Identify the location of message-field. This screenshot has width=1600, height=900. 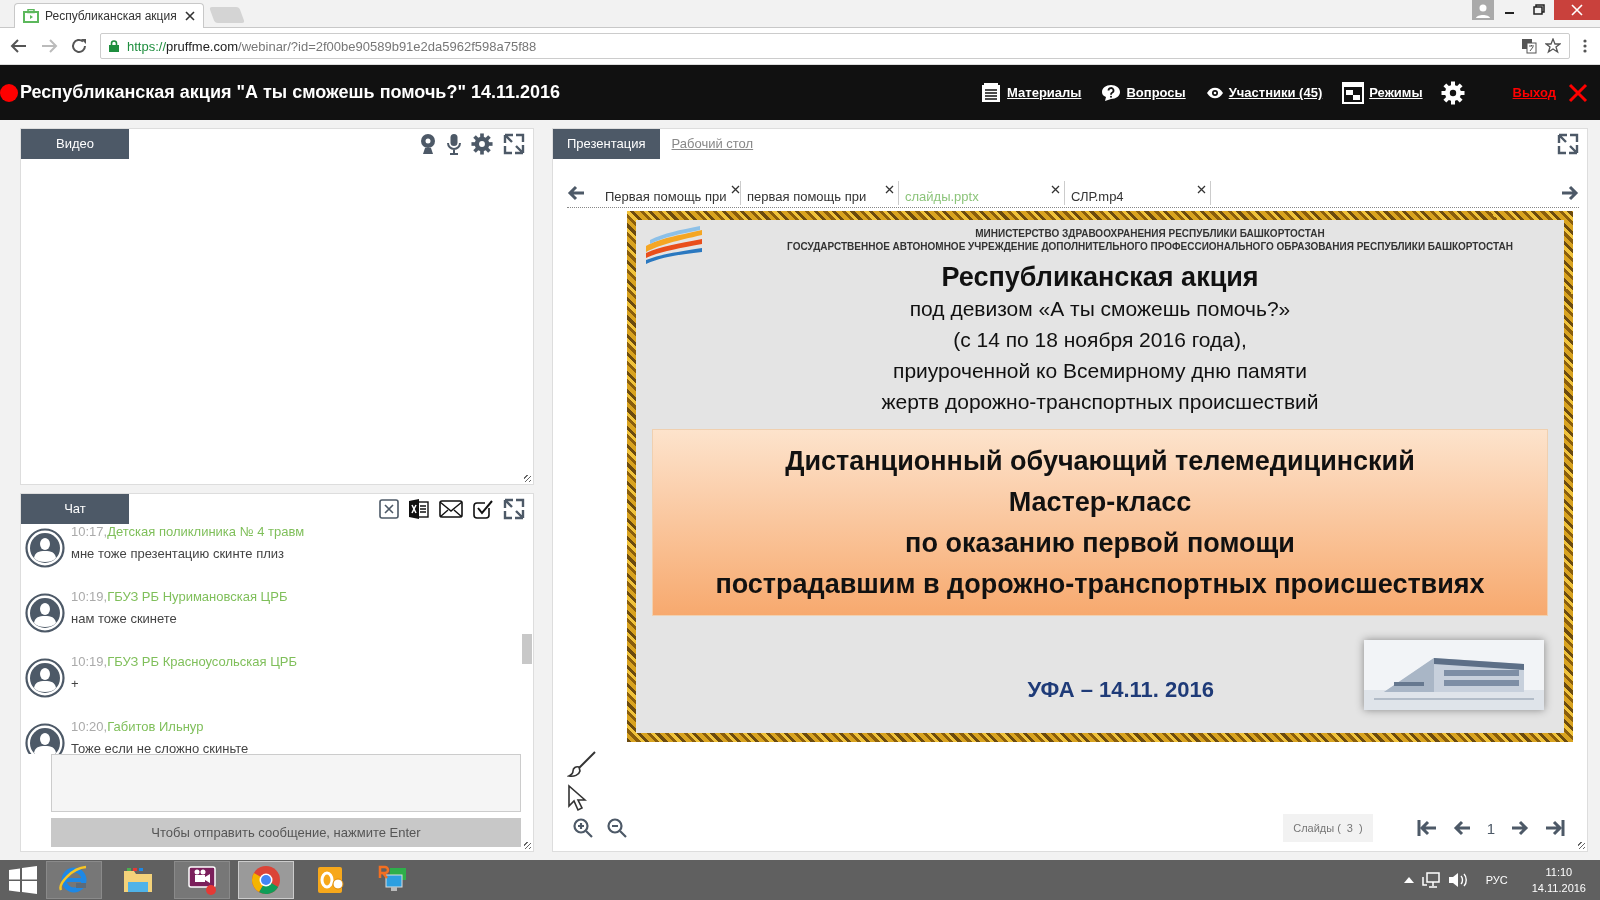
(286, 783).